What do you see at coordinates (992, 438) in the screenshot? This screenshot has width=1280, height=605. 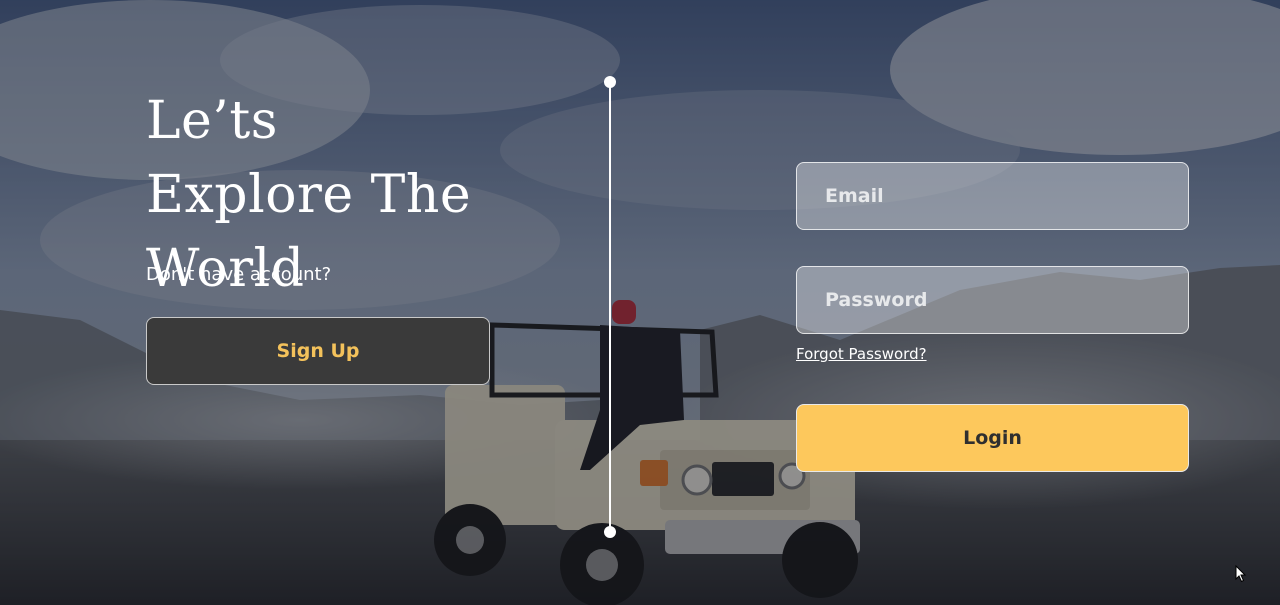 I see `login-button: Login` at bounding box center [992, 438].